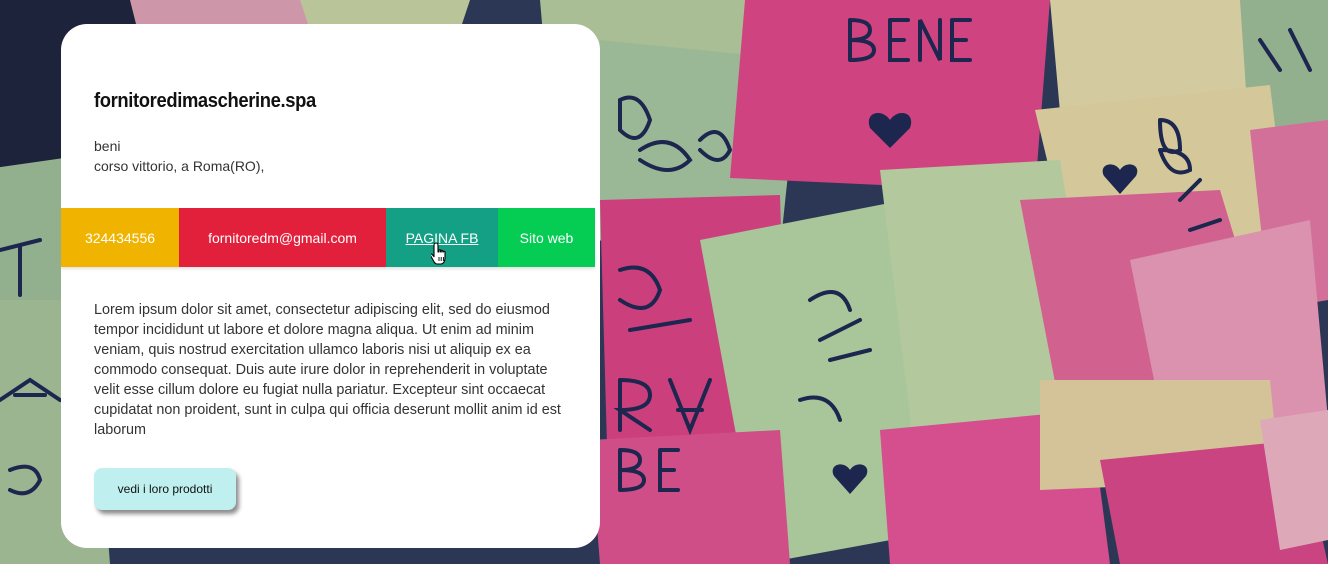 This screenshot has height=564, width=1328. Describe the element at coordinates (179, 156) in the screenshot. I see `supplier-address: beni corso vittorio, a Roma(RO),` at that location.